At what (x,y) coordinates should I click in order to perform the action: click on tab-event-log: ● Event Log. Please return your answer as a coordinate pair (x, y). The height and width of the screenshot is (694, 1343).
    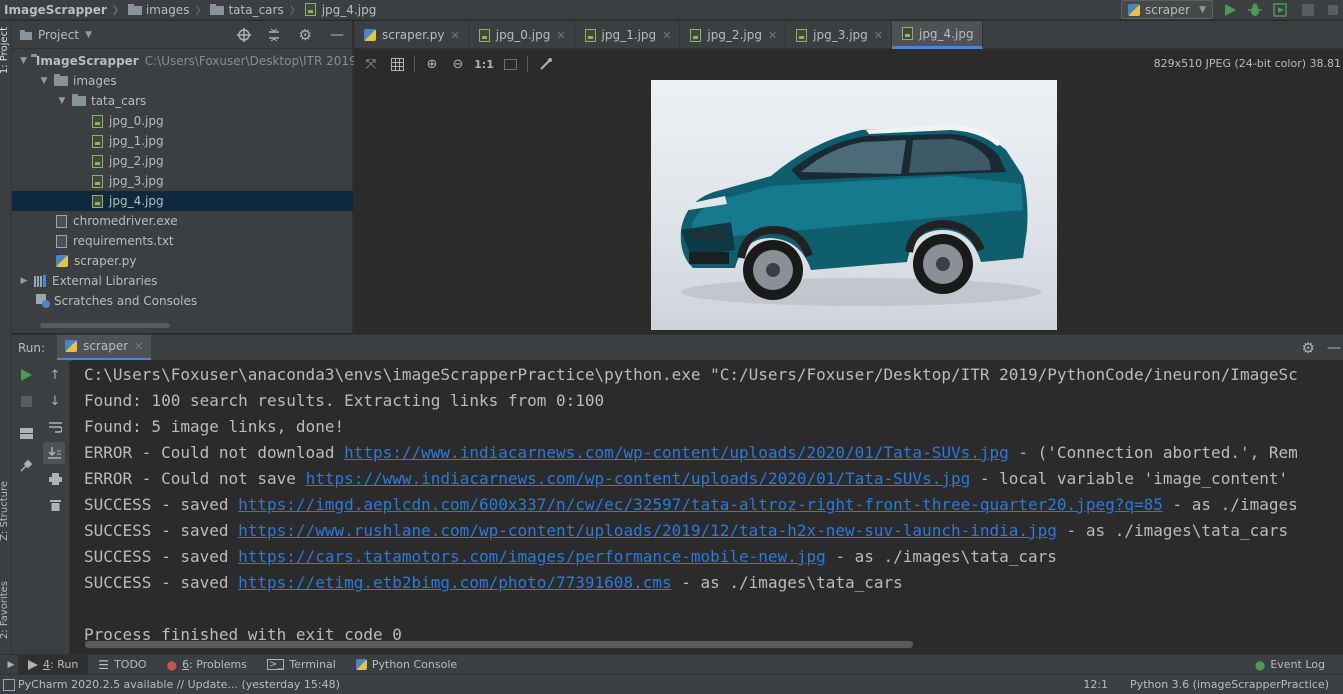
    Looking at the image, I should click on (1294, 665).